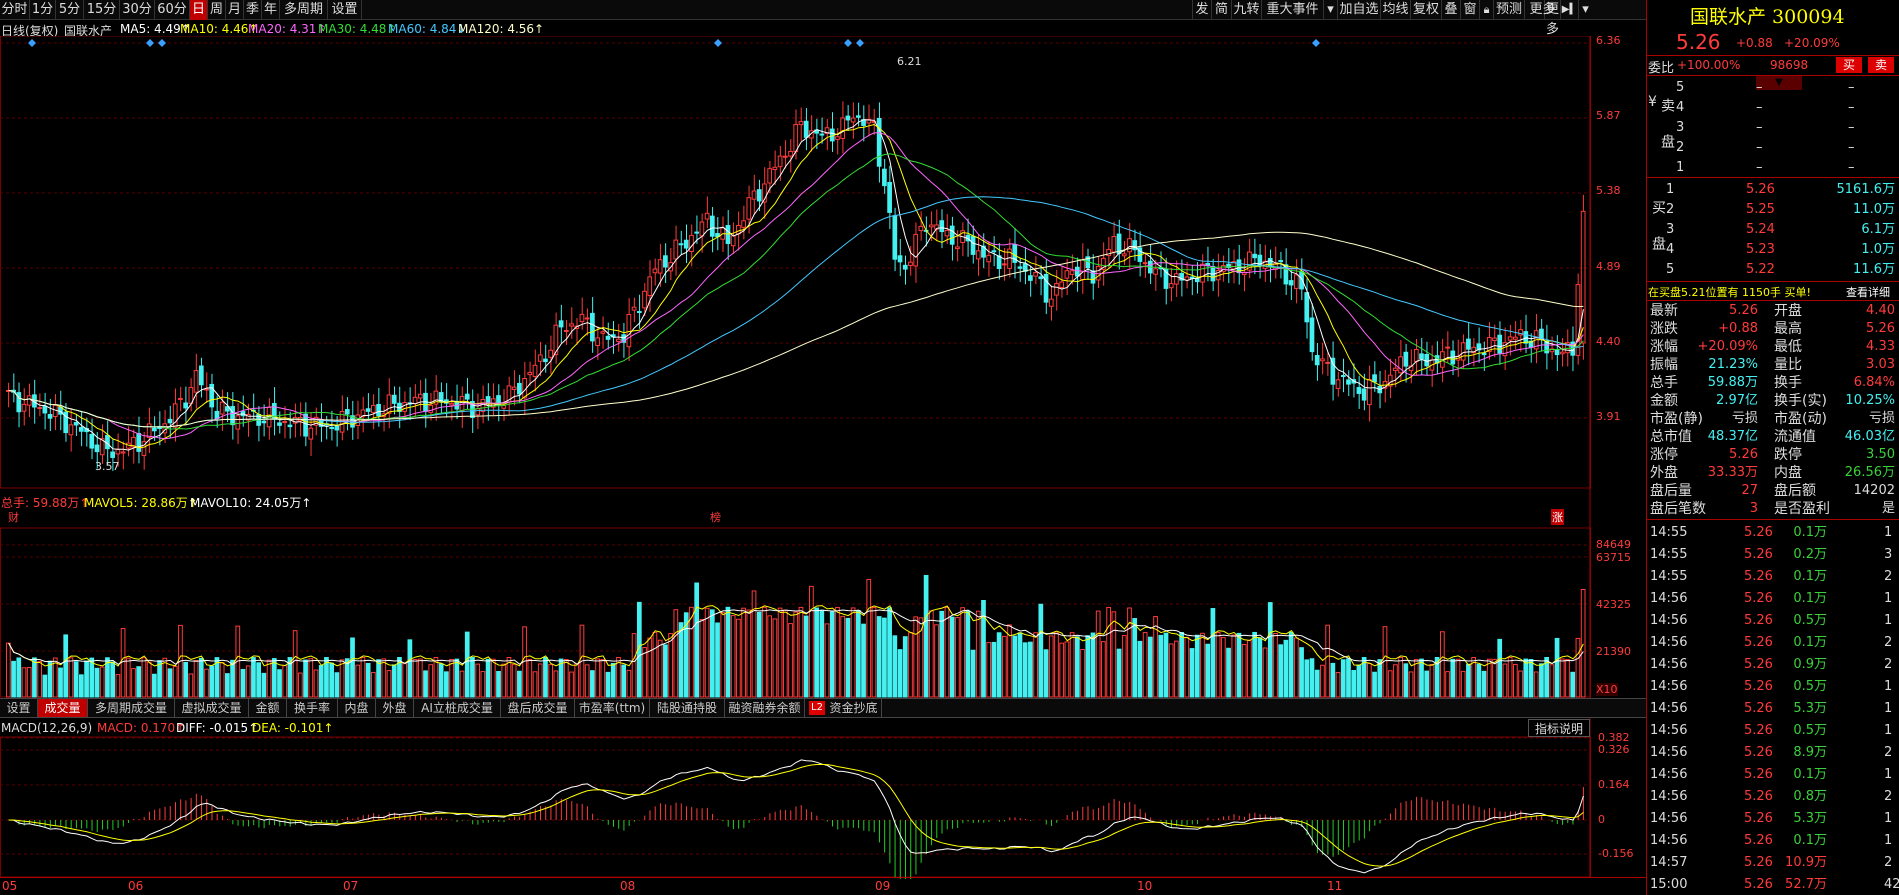 Image resolution: width=1899 pixels, height=895 pixels. What do you see at coordinates (1246, 10) in the screenshot?
I see `tool-jiuzhuan: 九转` at bounding box center [1246, 10].